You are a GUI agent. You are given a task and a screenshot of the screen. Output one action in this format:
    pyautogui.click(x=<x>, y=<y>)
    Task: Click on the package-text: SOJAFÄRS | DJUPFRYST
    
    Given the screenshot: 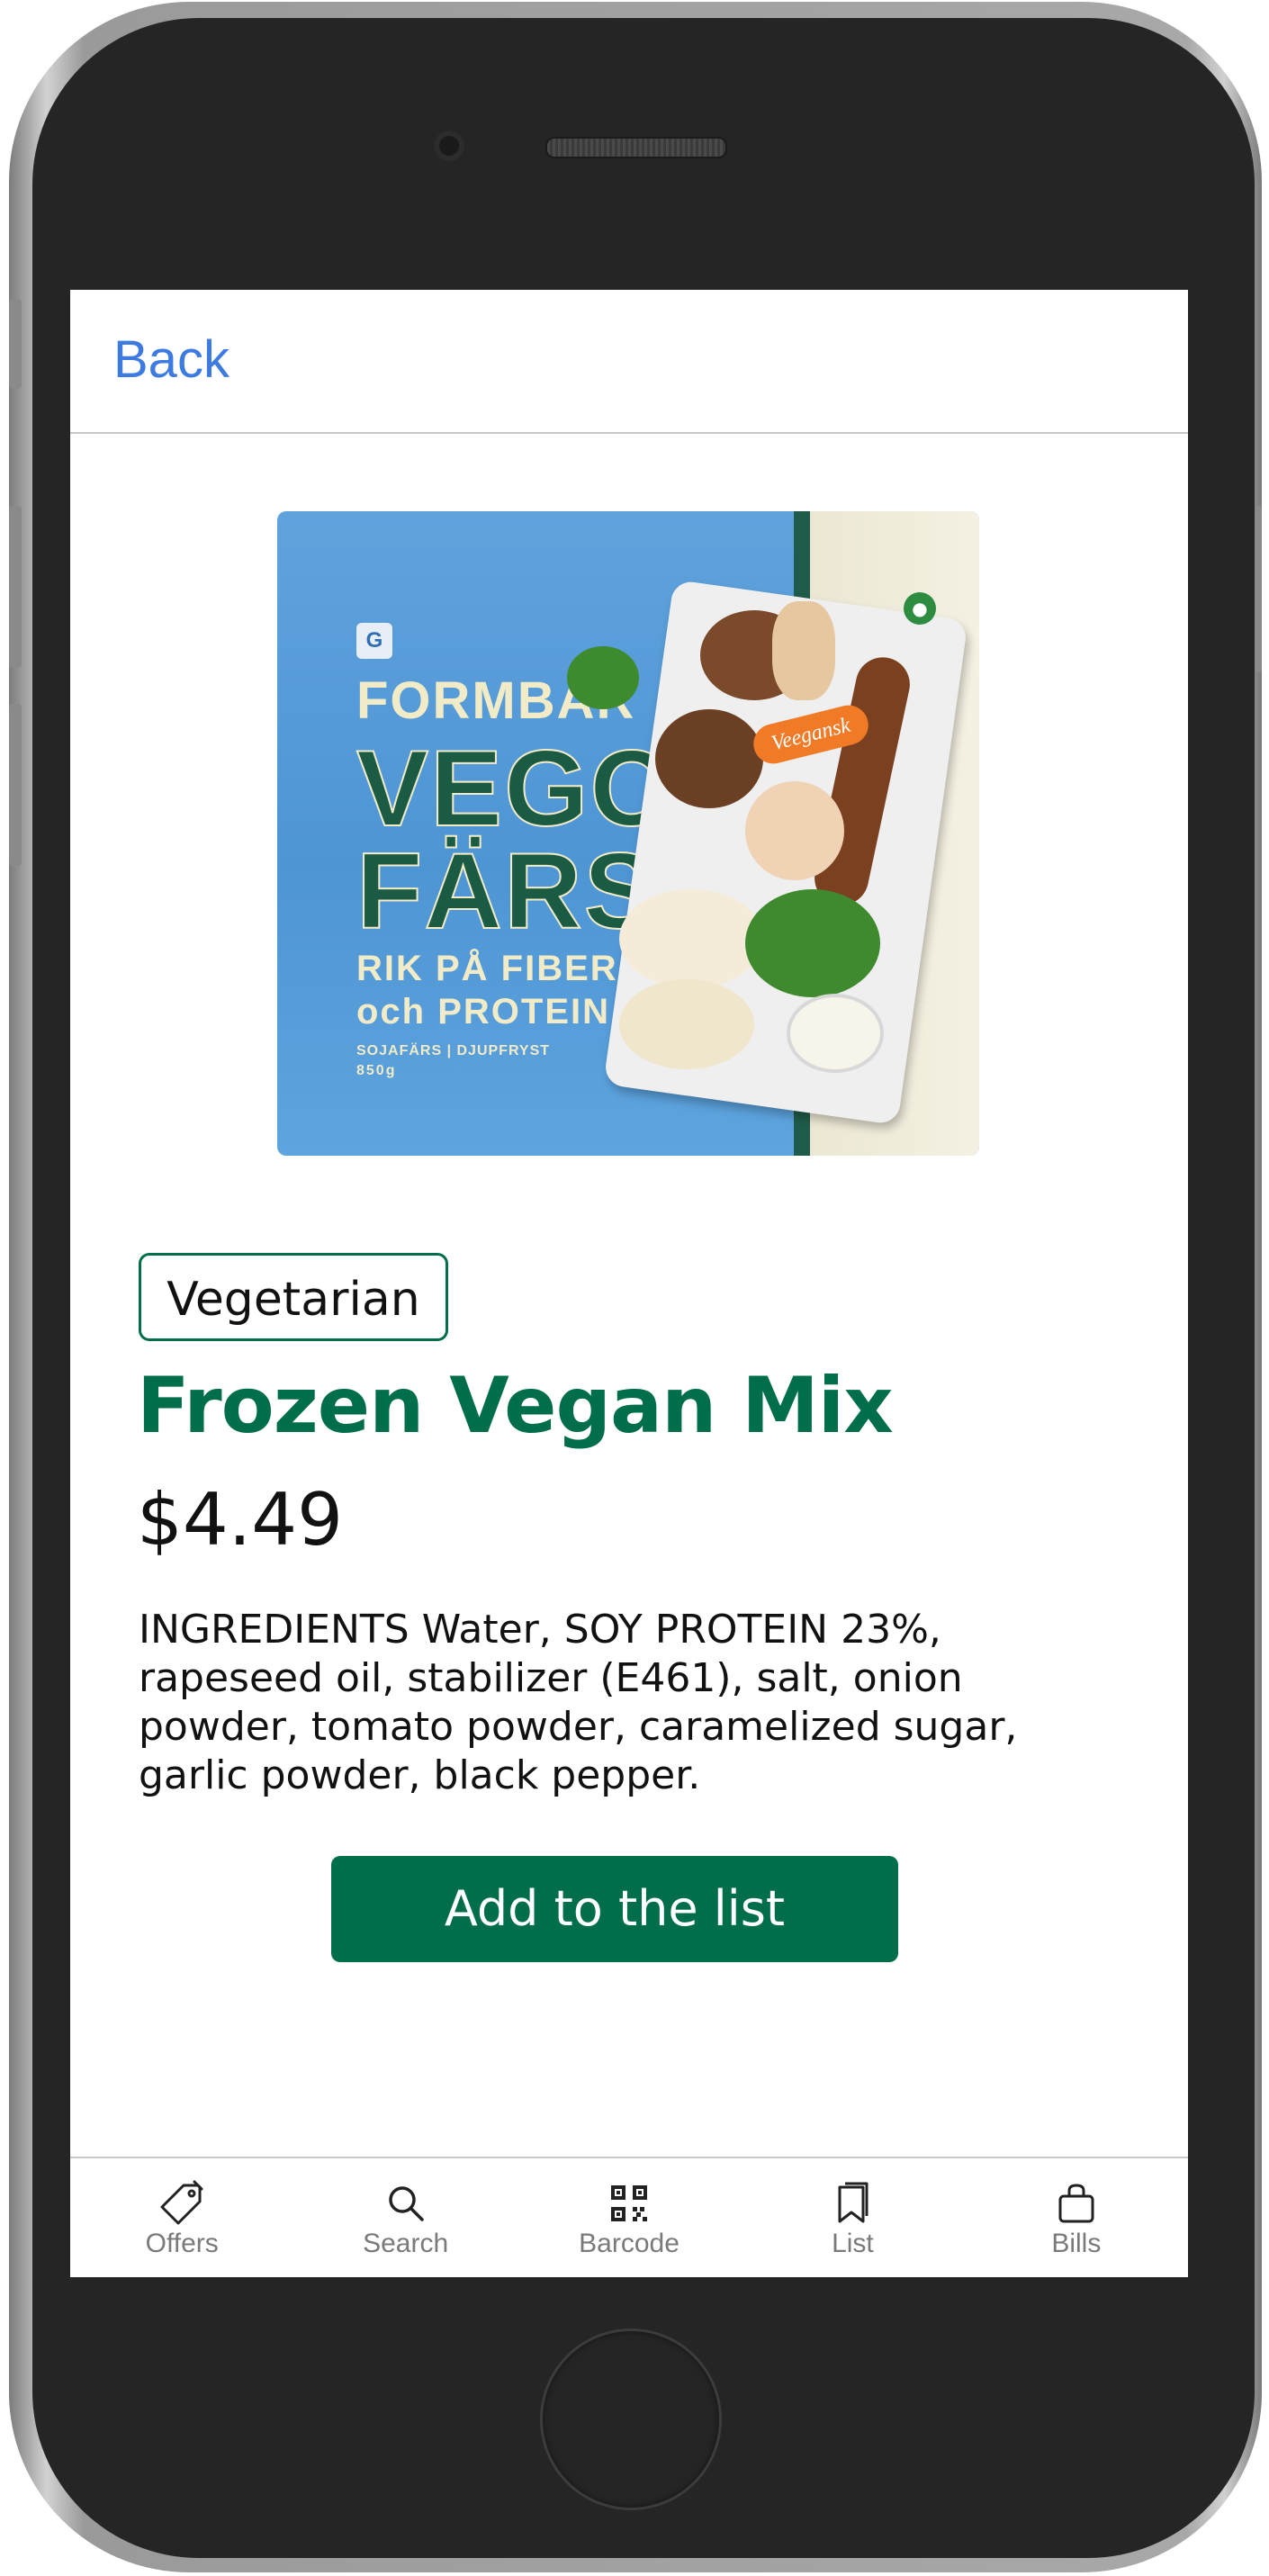 What is the action you would take?
    pyautogui.click(x=454, y=1050)
    